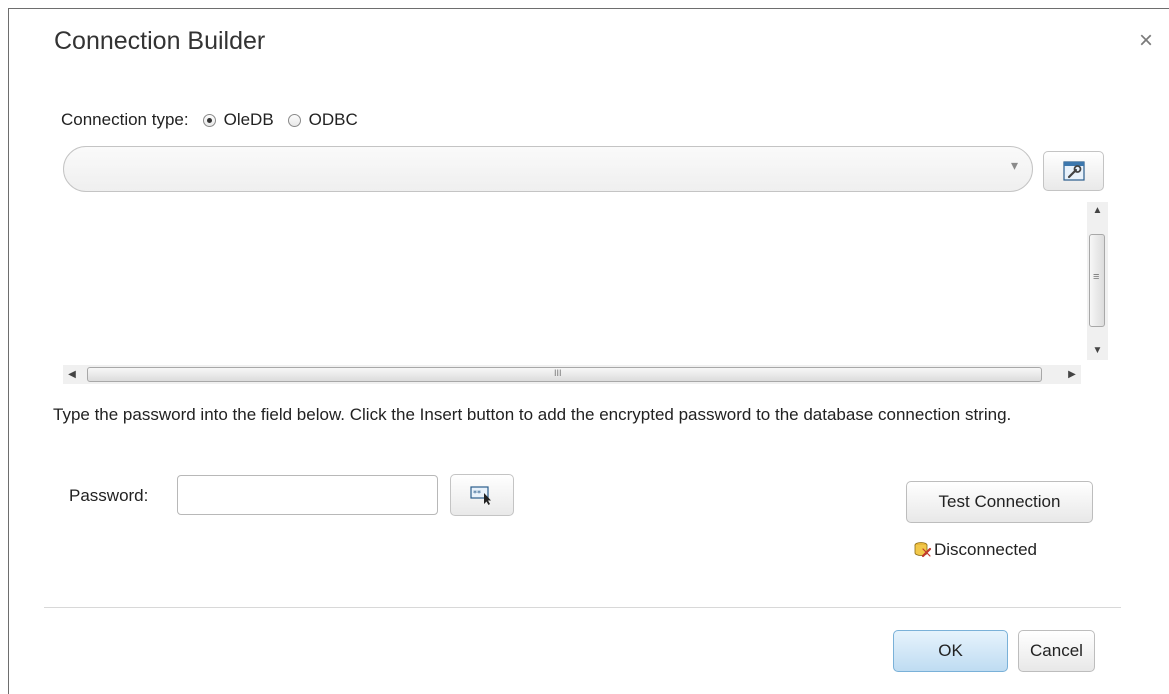 The width and height of the screenshot is (1169, 694). What do you see at coordinates (999, 502) in the screenshot?
I see `test-connection-button: Test Connection` at bounding box center [999, 502].